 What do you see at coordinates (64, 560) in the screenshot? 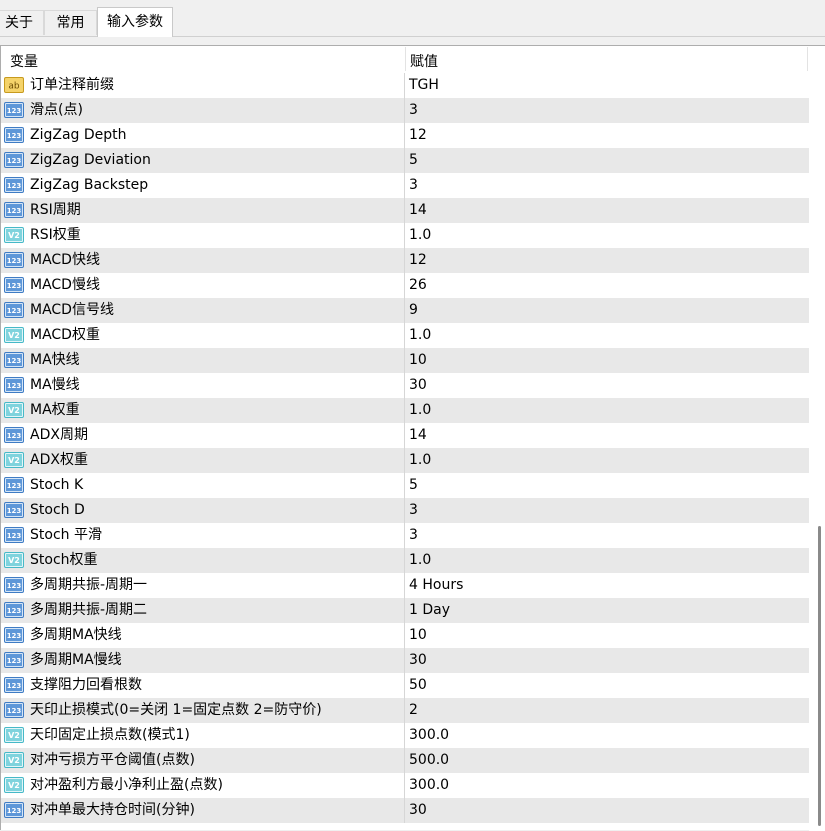
I see `variable-name: Stoch权重` at bounding box center [64, 560].